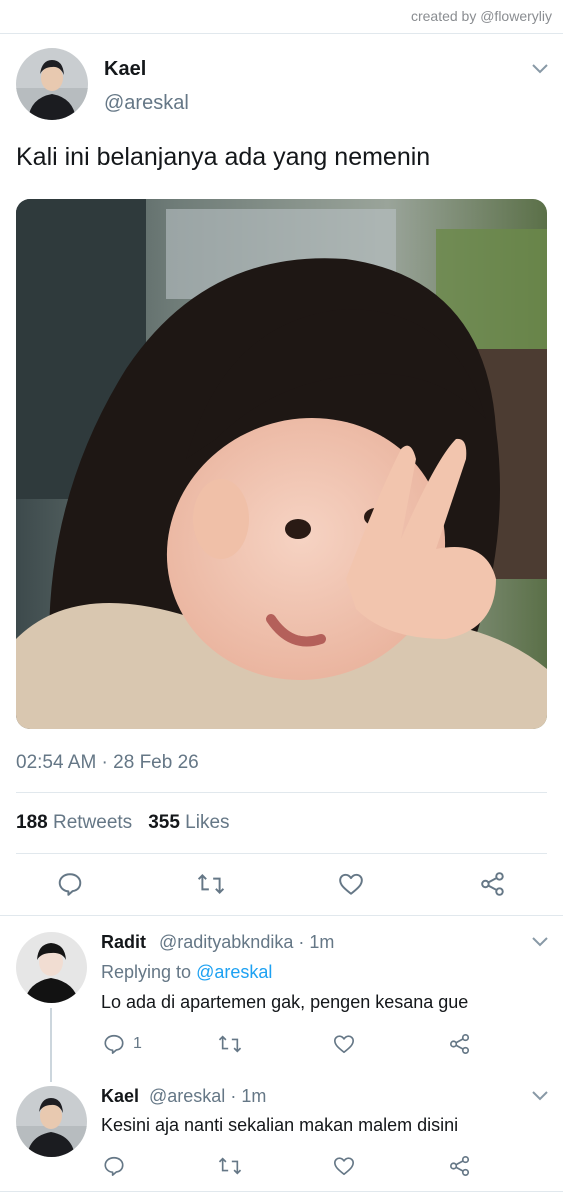 The image size is (563, 1200). What do you see at coordinates (226, 942) in the screenshot?
I see `reply-handle: @radityabkndika` at bounding box center [226, 942].